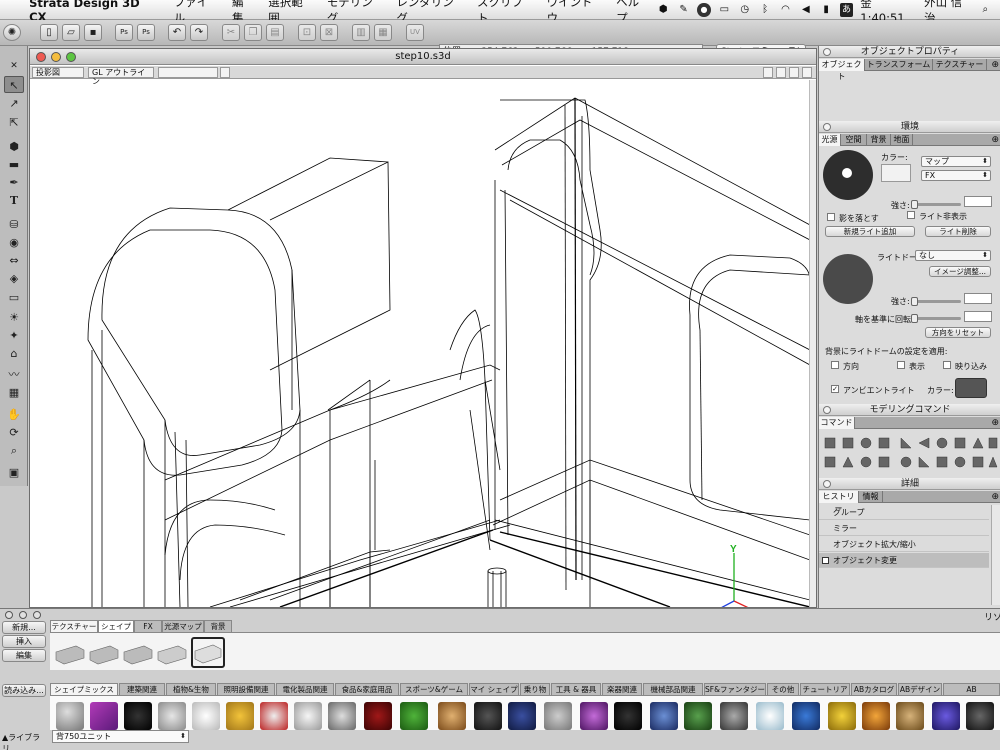 The width and height of the screenshot is (1000, 750). I want to click on library-item-bust, so click(70, 716).